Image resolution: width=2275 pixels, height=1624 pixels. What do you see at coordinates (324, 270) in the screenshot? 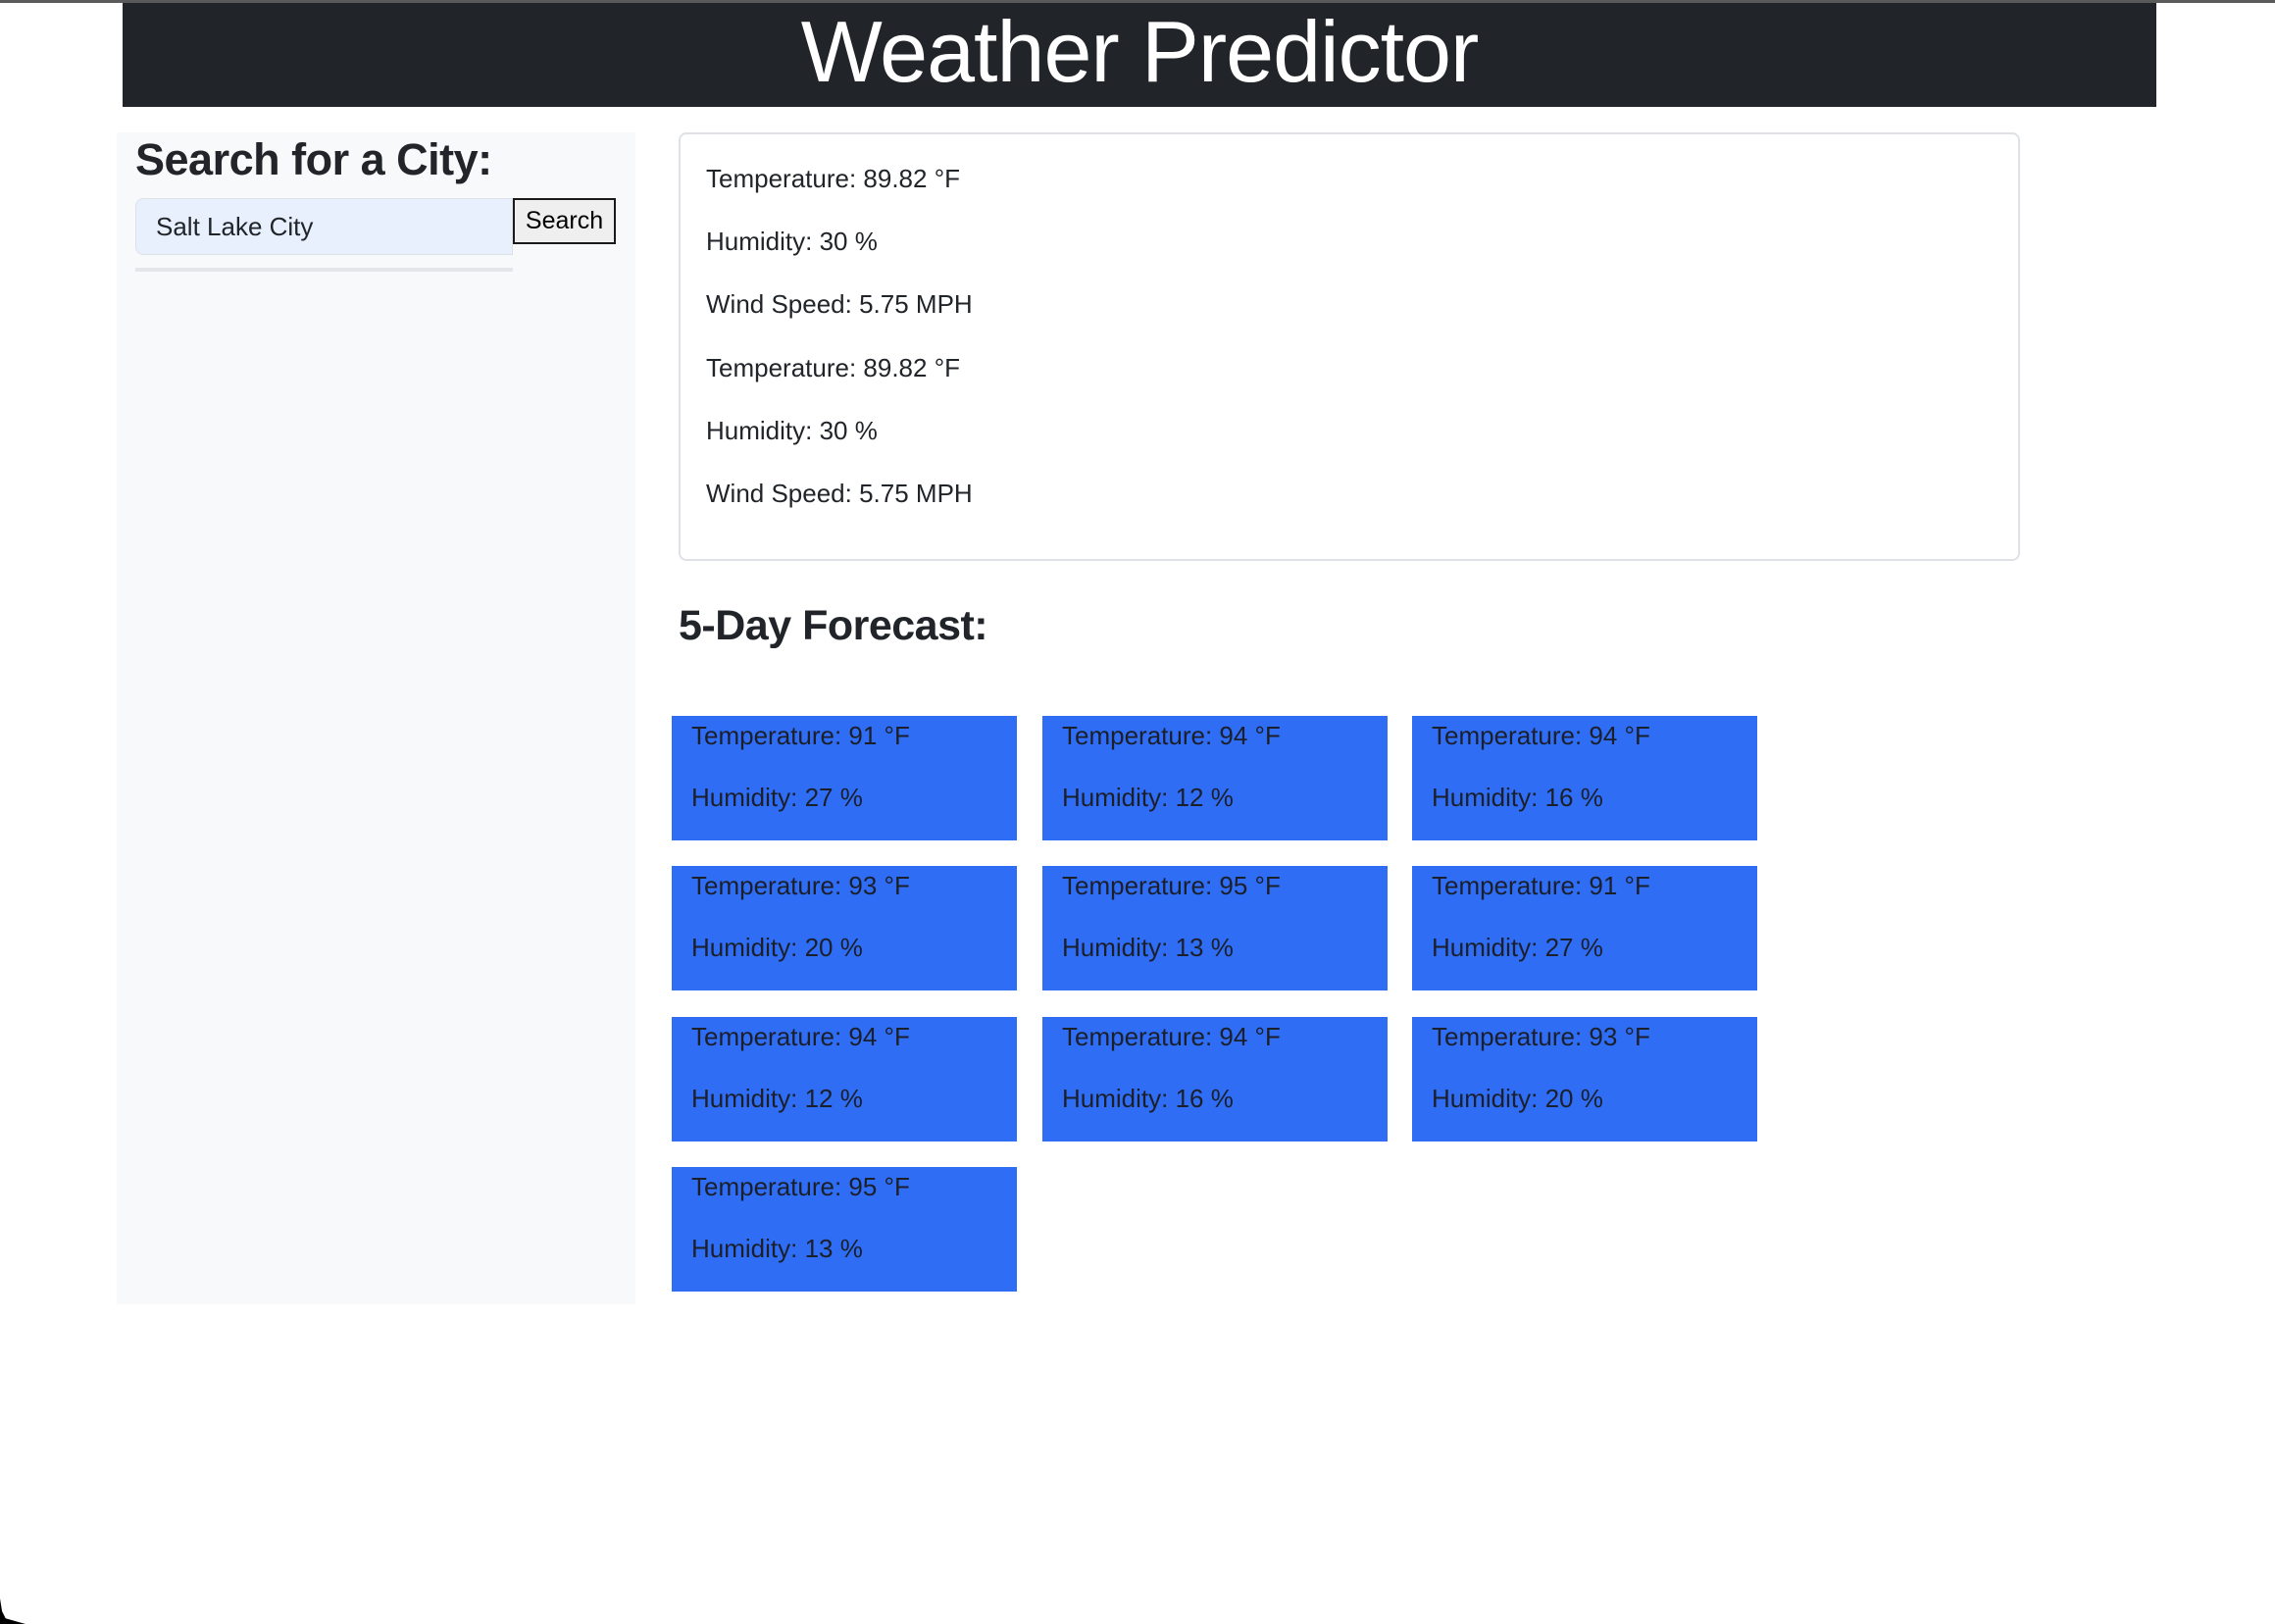
I see `search-history-divider` at bounding box center [324, 270].